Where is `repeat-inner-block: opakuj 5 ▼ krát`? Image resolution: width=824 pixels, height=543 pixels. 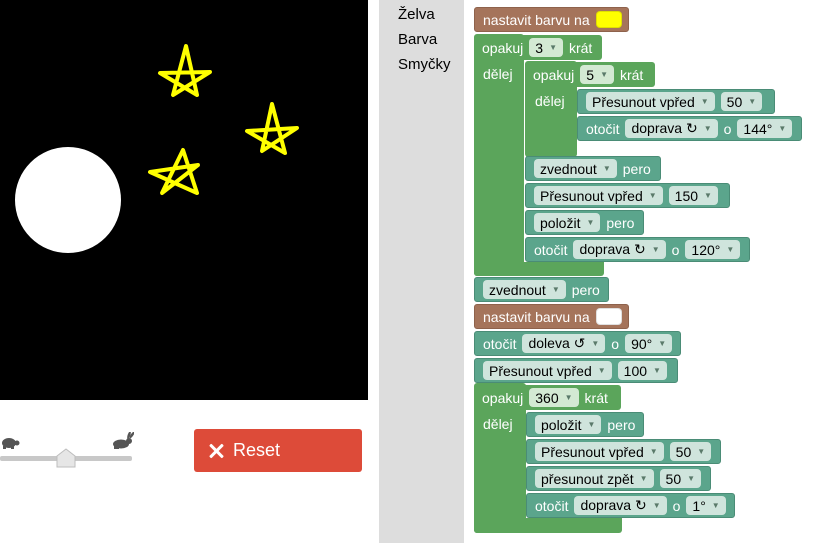 repeat-inner-block: opakuj 5 ▼ krát is located at coordinates (590, 74).